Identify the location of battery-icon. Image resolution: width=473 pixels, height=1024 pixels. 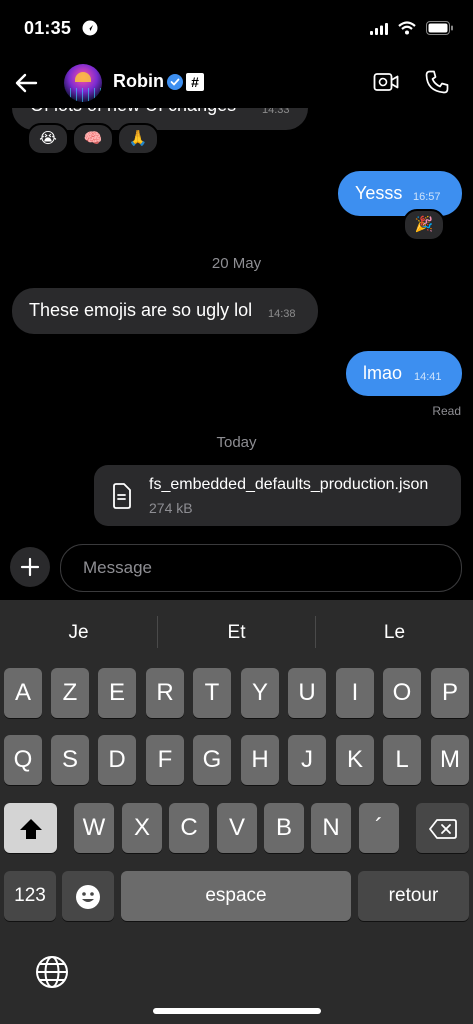
(439, 28).